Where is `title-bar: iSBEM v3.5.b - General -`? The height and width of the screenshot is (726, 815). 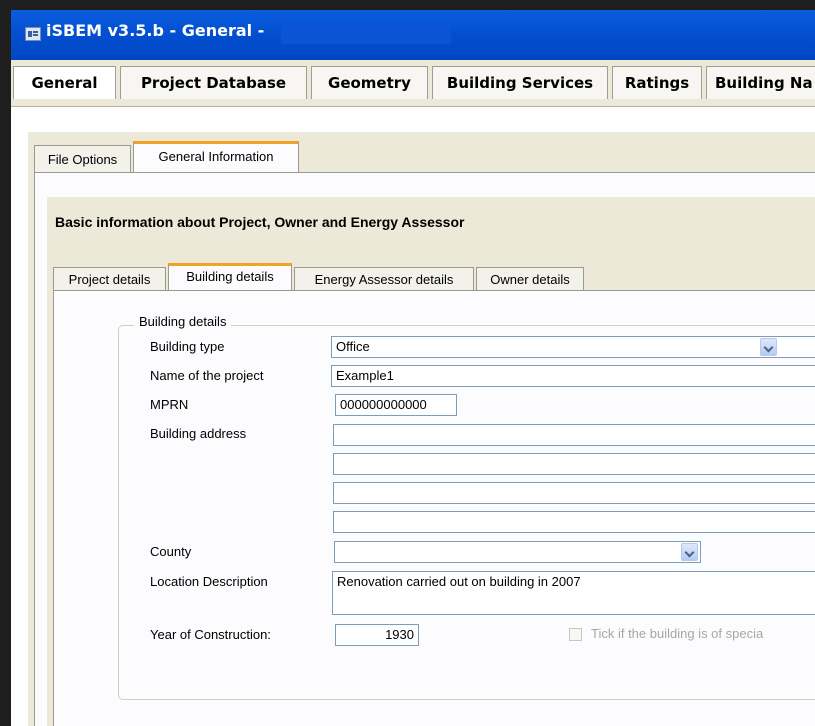 title-bar: iSBEM v3.5.b - General - is located at coordinates (413, 35).